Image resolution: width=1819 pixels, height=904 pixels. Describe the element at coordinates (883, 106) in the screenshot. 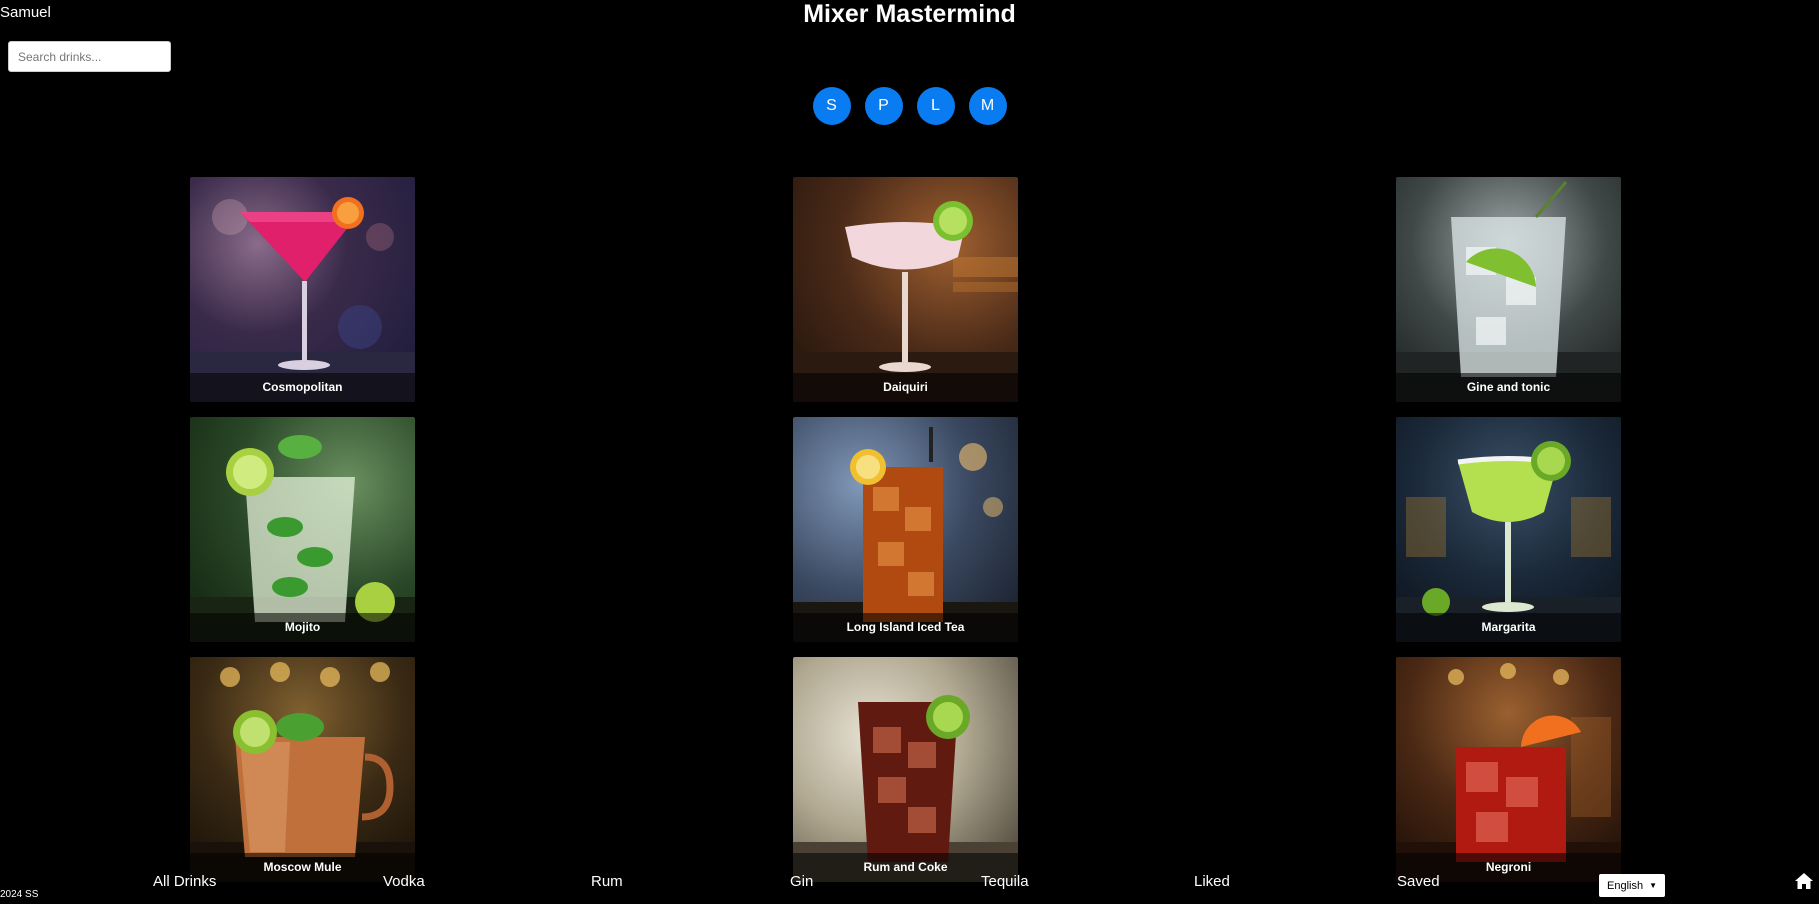

I see `letter-filter-p: P` at that location.